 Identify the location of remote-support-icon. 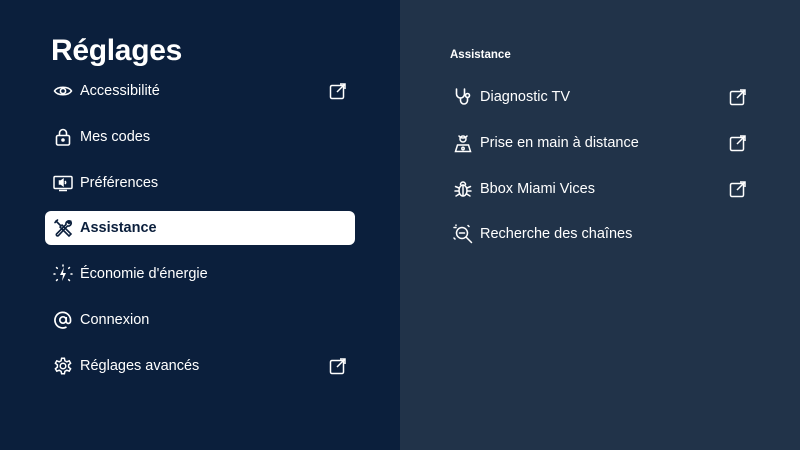
(463, 143).